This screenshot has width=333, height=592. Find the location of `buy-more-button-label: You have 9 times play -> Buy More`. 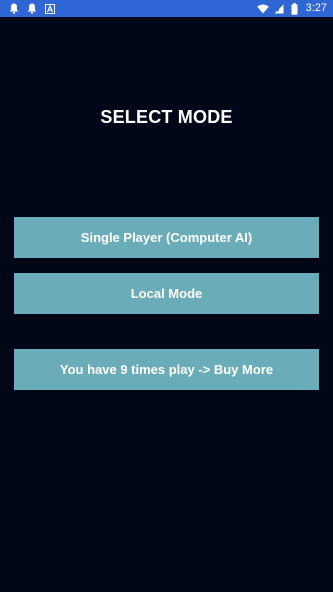

buy-more-button-label: You have 9 times play -> Buy More is located at coordinates (166, 369).